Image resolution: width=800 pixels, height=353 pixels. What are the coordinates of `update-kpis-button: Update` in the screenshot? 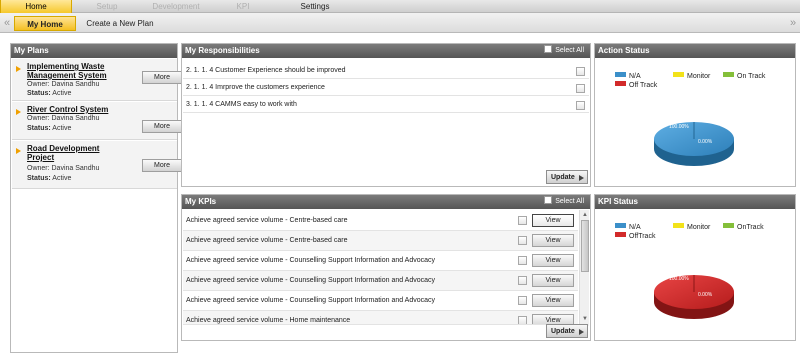 It's located at (567, 331).